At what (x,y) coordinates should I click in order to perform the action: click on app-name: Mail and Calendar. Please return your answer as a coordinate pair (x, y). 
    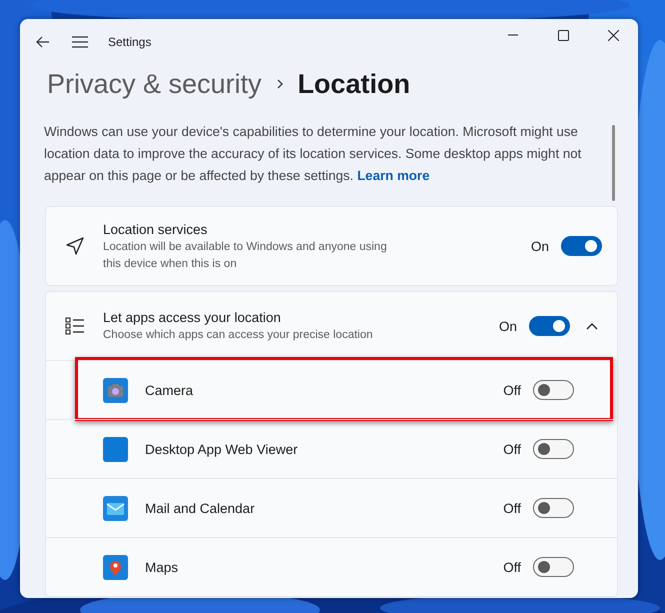
    Looking at the image, I should click on (200, 508).